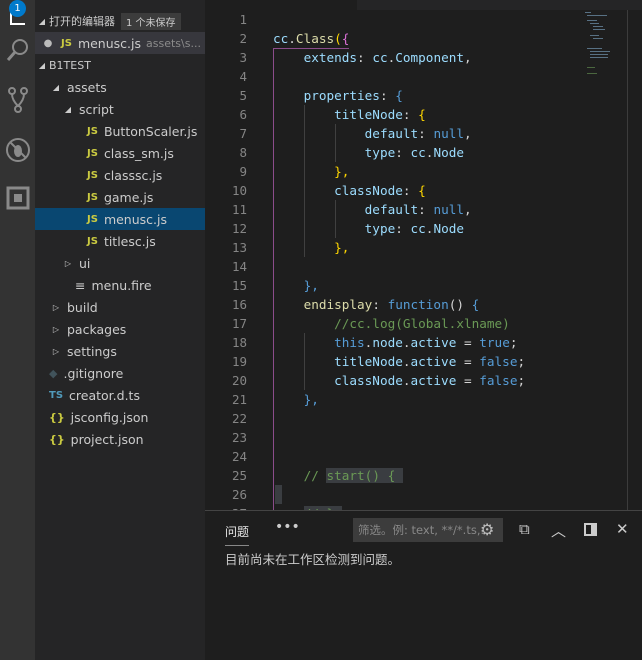  Describe the element at coordinates (138, 153) in the screenshot. I see `tree-item-label: class_sm.js` at that location.